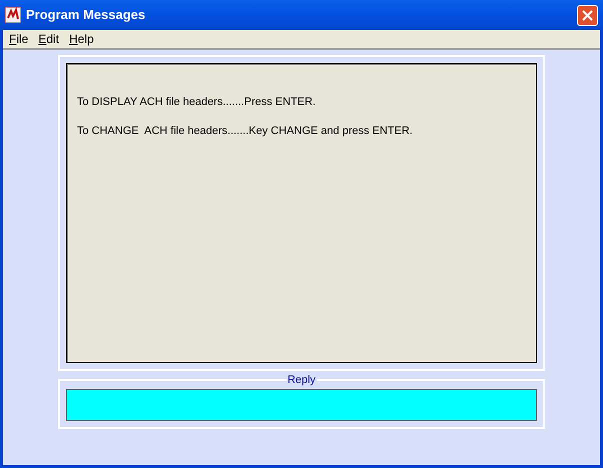 Image resolution: width=603 pixels, height=468 pixels. What do you see at coordinates (18, 39) in the screenshot?
I see `menu-item: File` at bounding box center [18, 39].